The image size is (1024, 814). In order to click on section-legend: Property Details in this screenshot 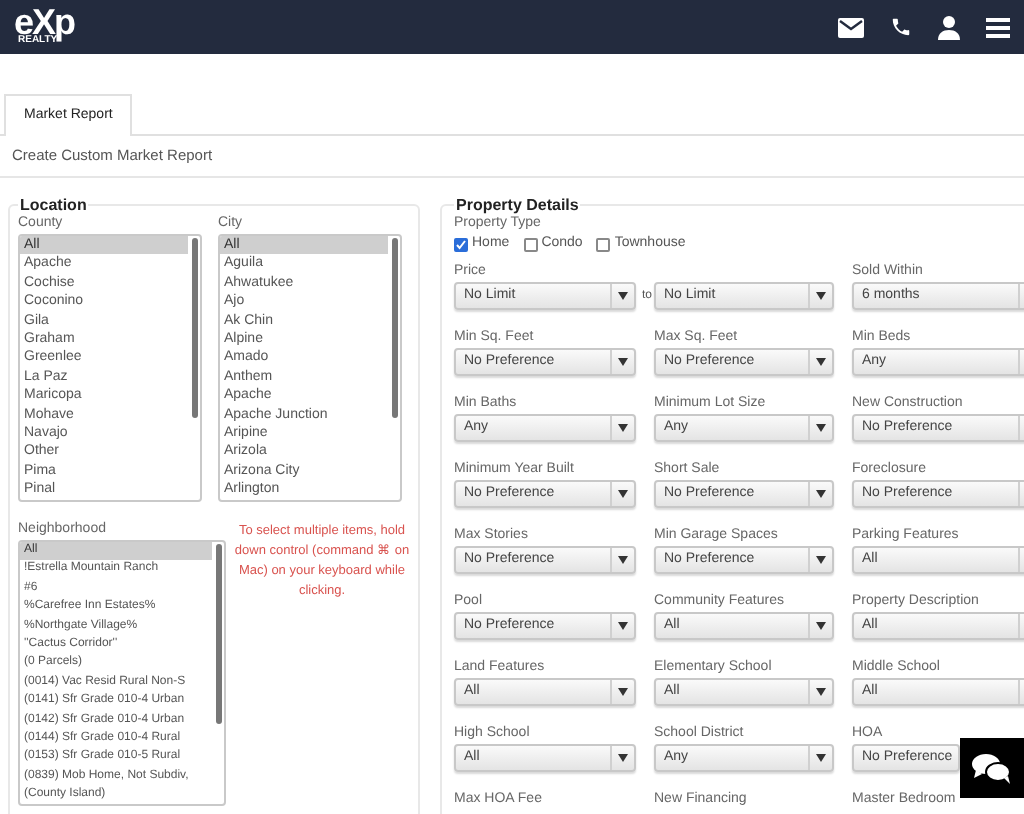, I will do `click(517, 205)`.